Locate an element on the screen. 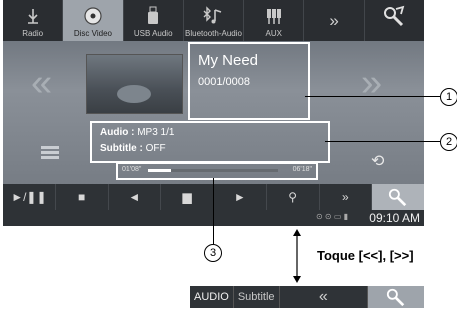 This screenshot has height=310, width=457. previous-icon: ◄ is located at coordinates (134, 197).